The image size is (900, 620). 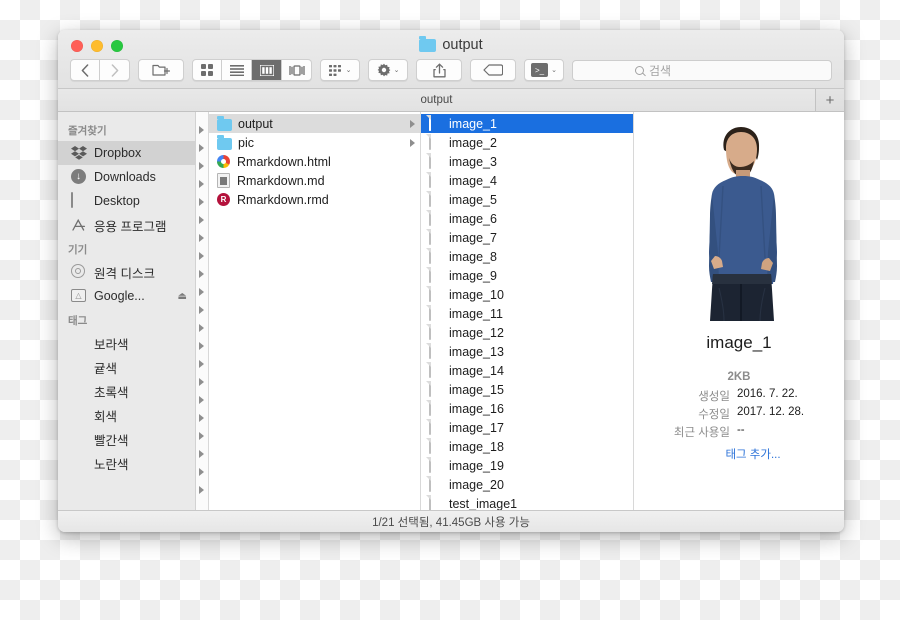 I want to click on meta-value-last-opened: --, so click(x=740, y=430).